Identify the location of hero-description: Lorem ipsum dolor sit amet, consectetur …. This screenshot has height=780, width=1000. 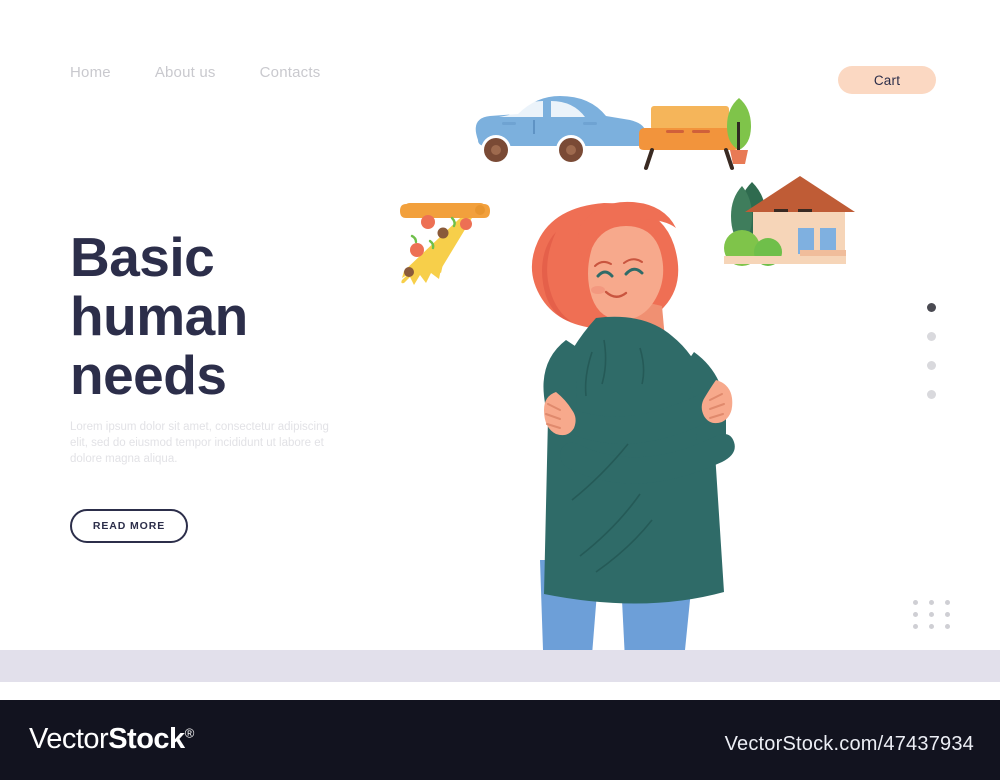
(199, 443).